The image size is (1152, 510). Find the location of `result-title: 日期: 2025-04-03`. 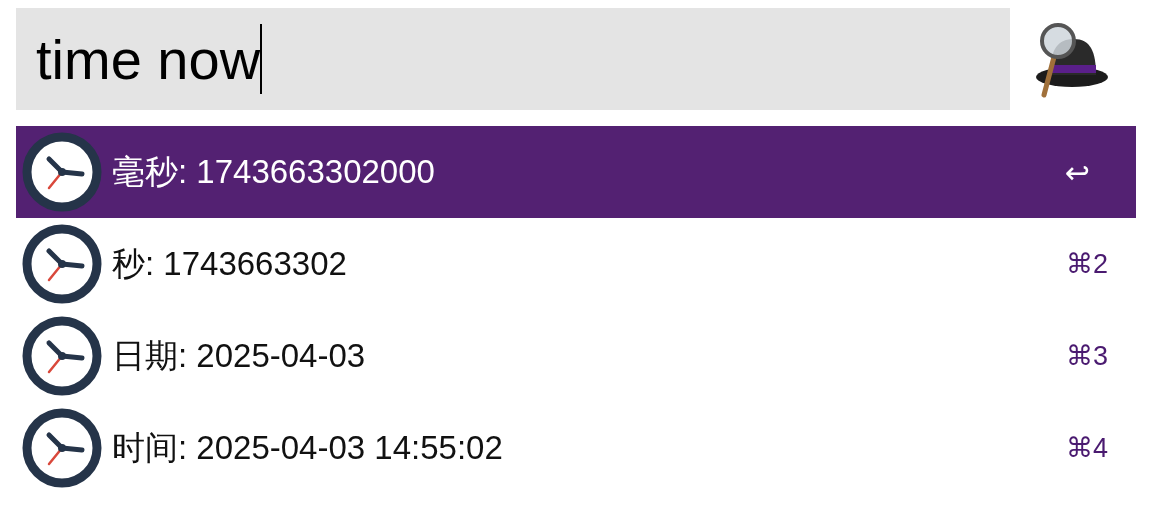

result-title: 日期: 2025-04-03 is located at coordinates (239, 355).